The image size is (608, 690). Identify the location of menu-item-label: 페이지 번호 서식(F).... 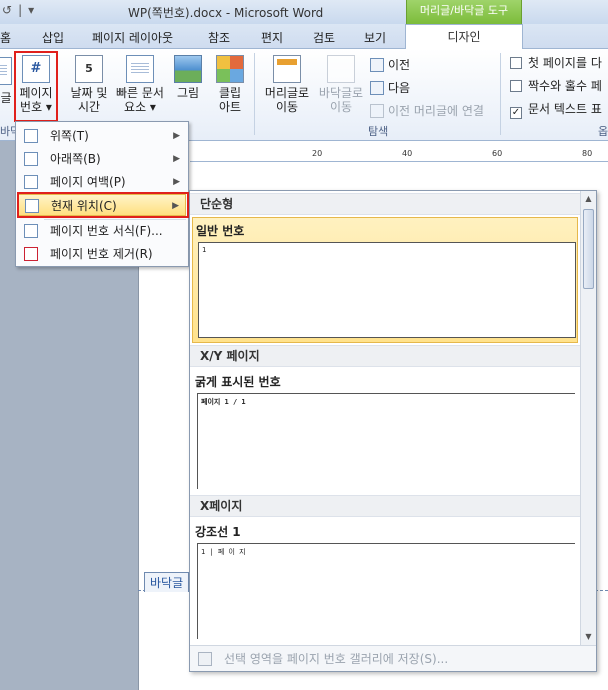
(106, 231).